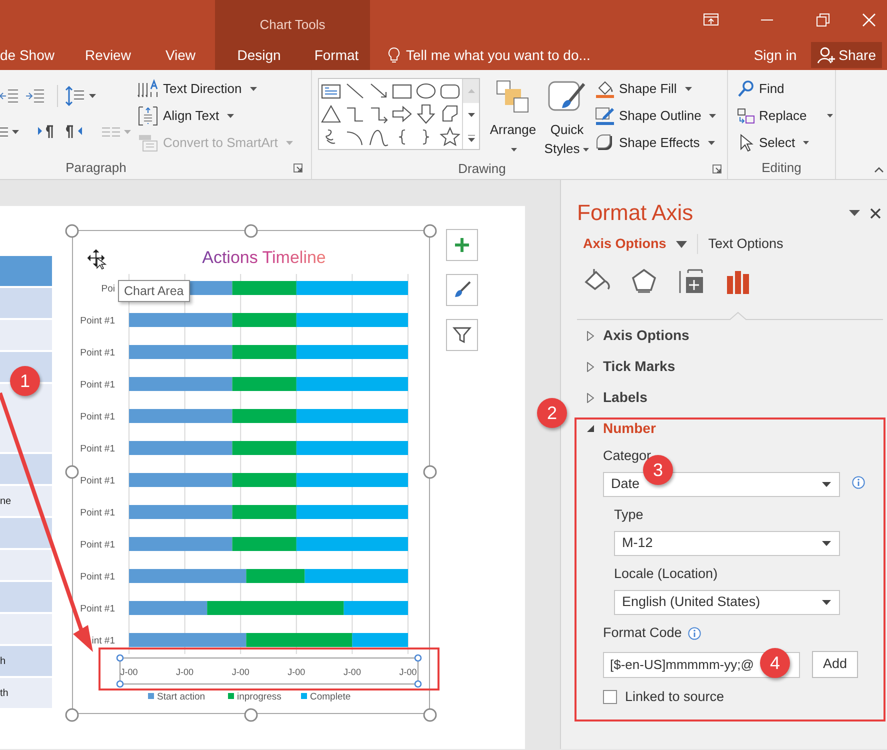 Image resolution: width=887 pixels, height=750 pixels. I want to click on restore-icon, so click(823, 20).